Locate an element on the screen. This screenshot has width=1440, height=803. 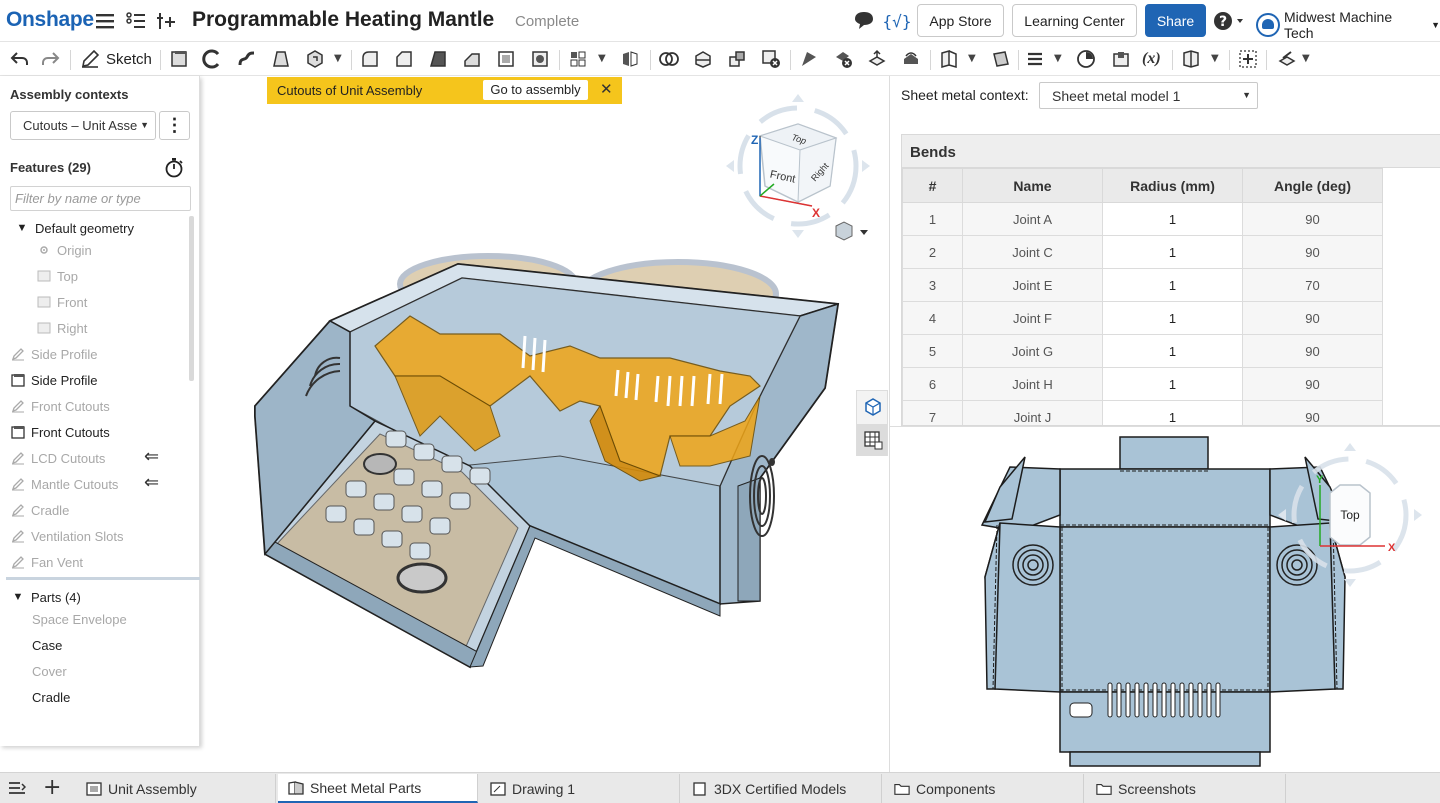
tab-screenshots: Screenshots is located at coordinates (1186, 788).